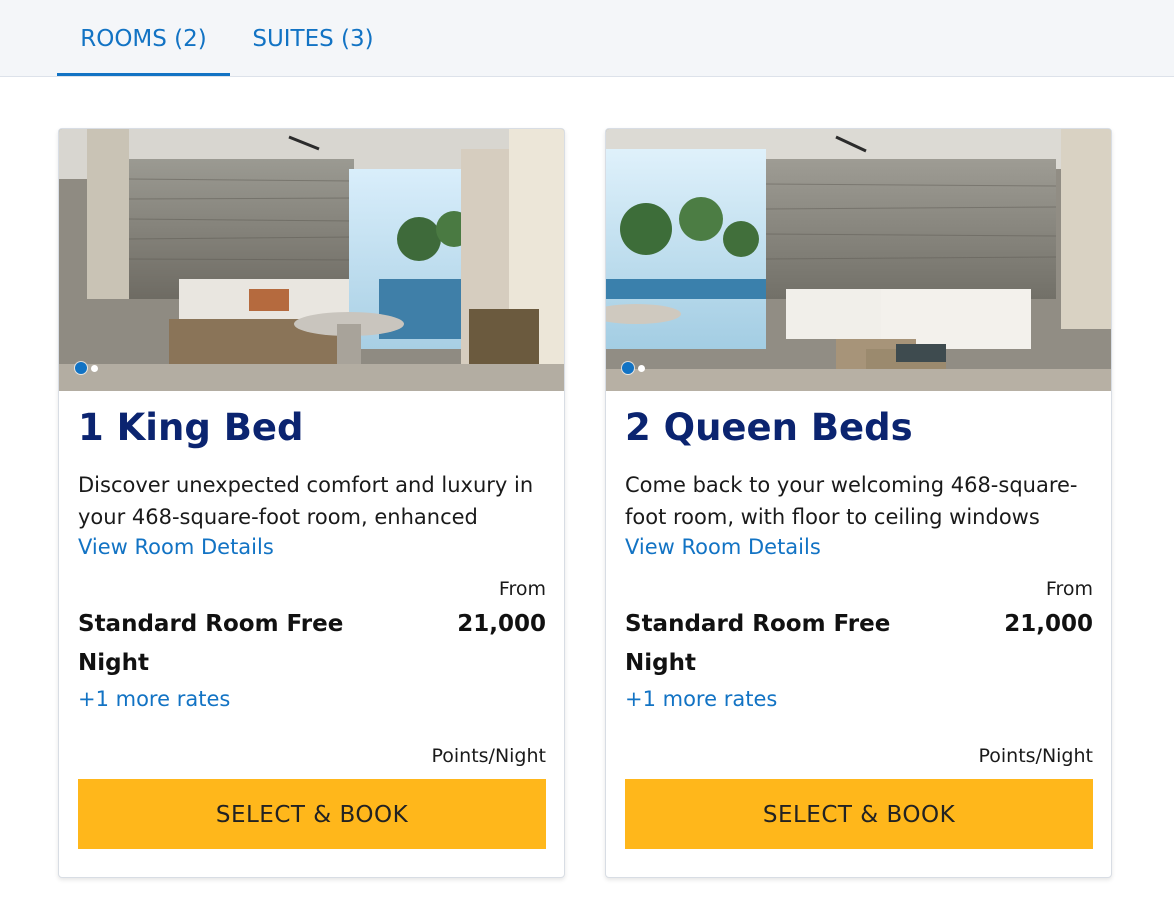 The image size is (1174, 918). I want to click on room-title: 2 Queen Beds, so click(769, 427).